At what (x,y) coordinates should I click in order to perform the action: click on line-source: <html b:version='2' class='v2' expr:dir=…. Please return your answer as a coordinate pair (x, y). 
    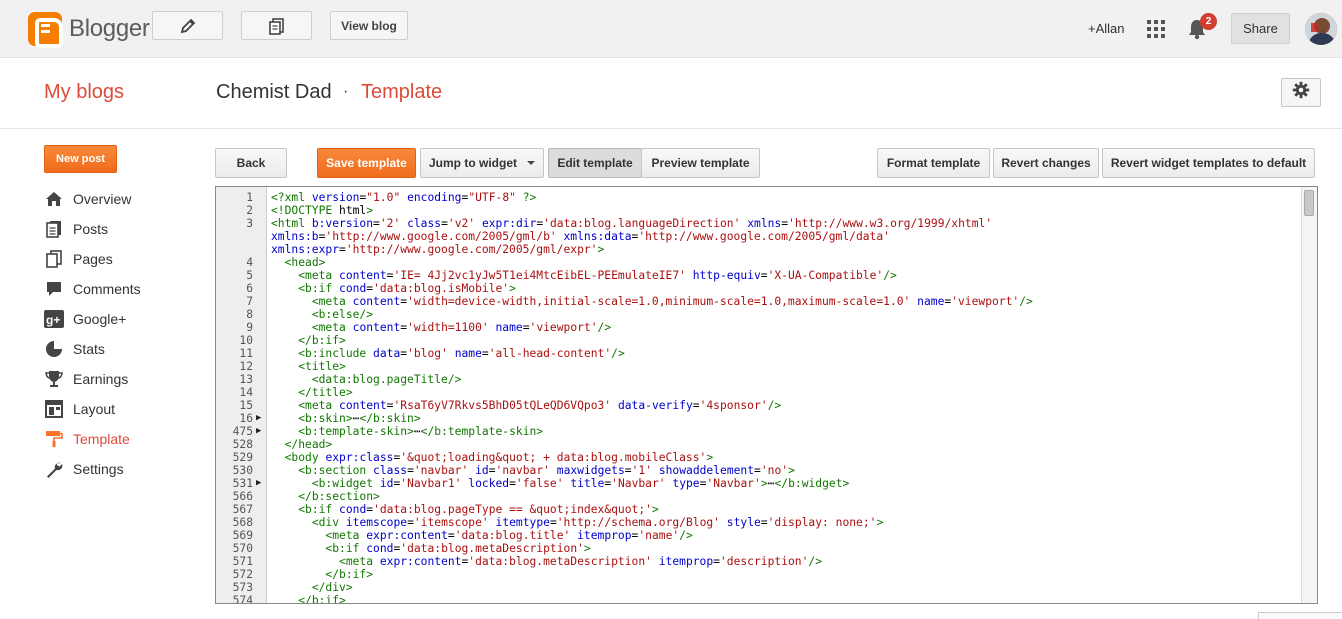
    Looking at the image, I should click on (631, 223).